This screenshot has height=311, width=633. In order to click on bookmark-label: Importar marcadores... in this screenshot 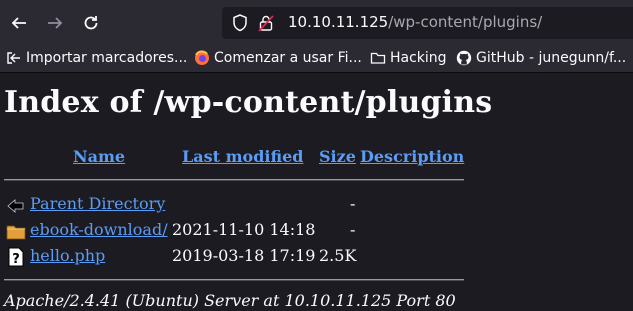, I will do `click(107, 58)`.